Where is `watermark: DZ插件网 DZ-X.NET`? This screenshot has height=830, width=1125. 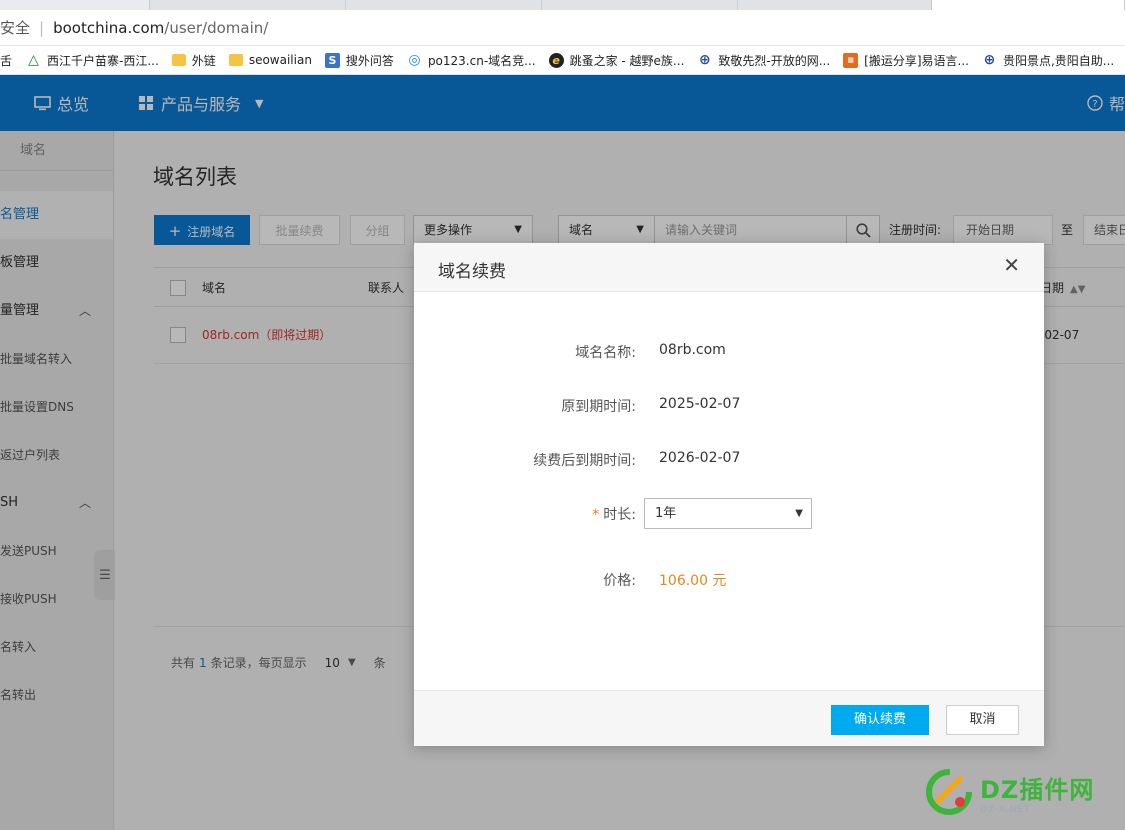 watermark: DZ插件网 DZ-X.NET is located at coordinates (1019, 792).